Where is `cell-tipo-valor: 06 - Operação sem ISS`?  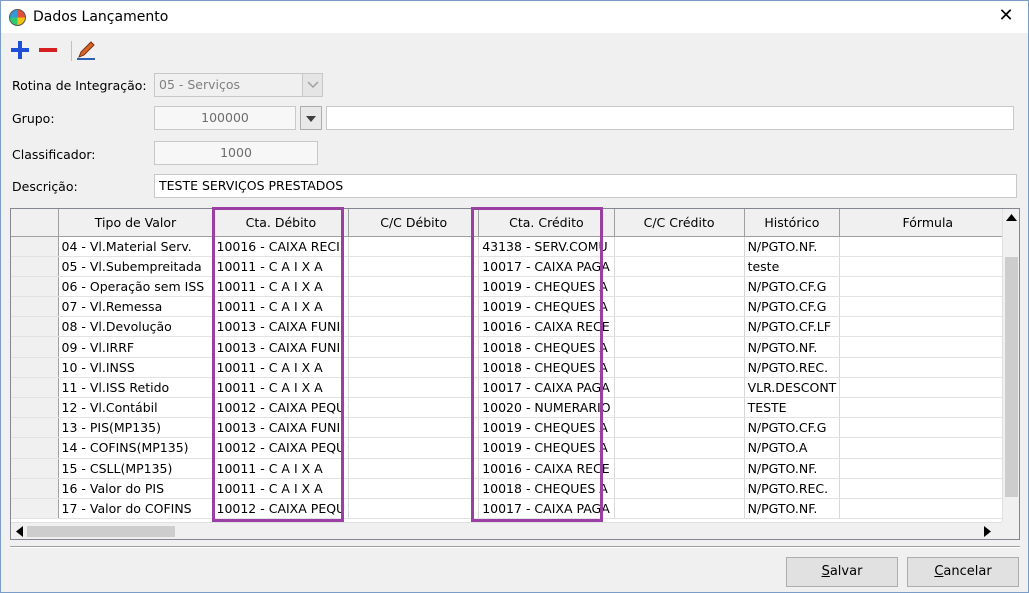
cell-tipo-valor: 06 - Operação sem ISS is located at coordinates (136, 287).